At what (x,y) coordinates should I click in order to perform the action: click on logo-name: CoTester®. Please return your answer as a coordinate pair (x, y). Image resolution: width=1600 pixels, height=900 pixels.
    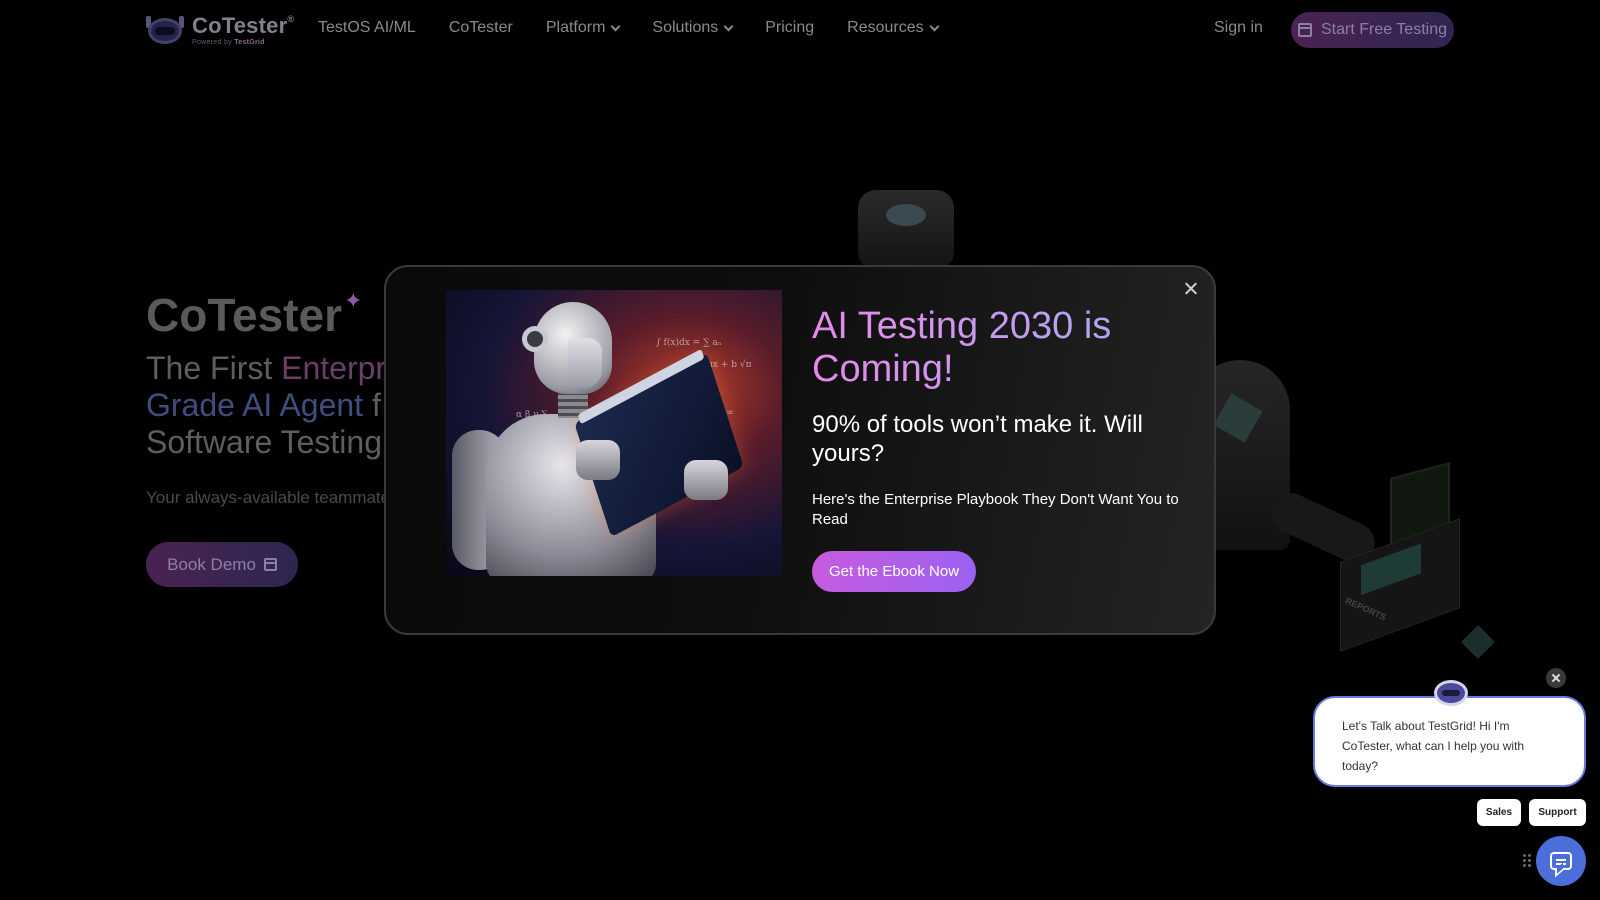
    Looking at the image, I should click on (243, 25).